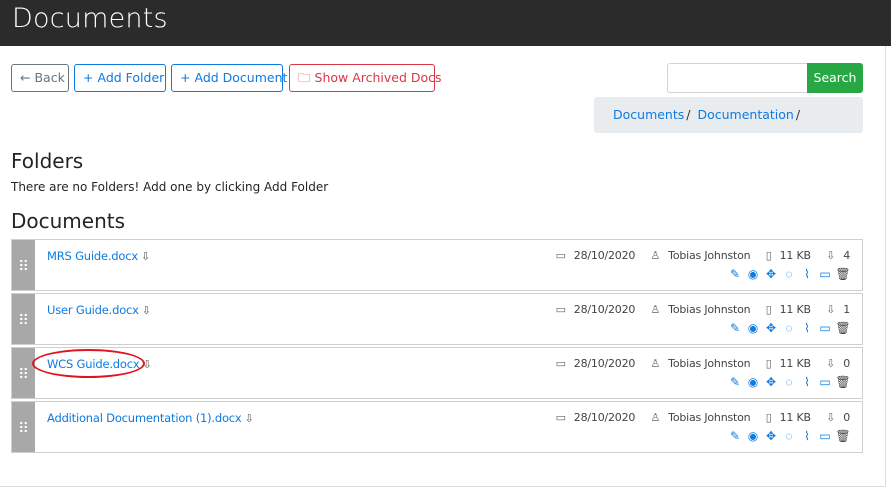  I want to click on breadcrumb-item-documentation: Documentation, so click(745, 114).